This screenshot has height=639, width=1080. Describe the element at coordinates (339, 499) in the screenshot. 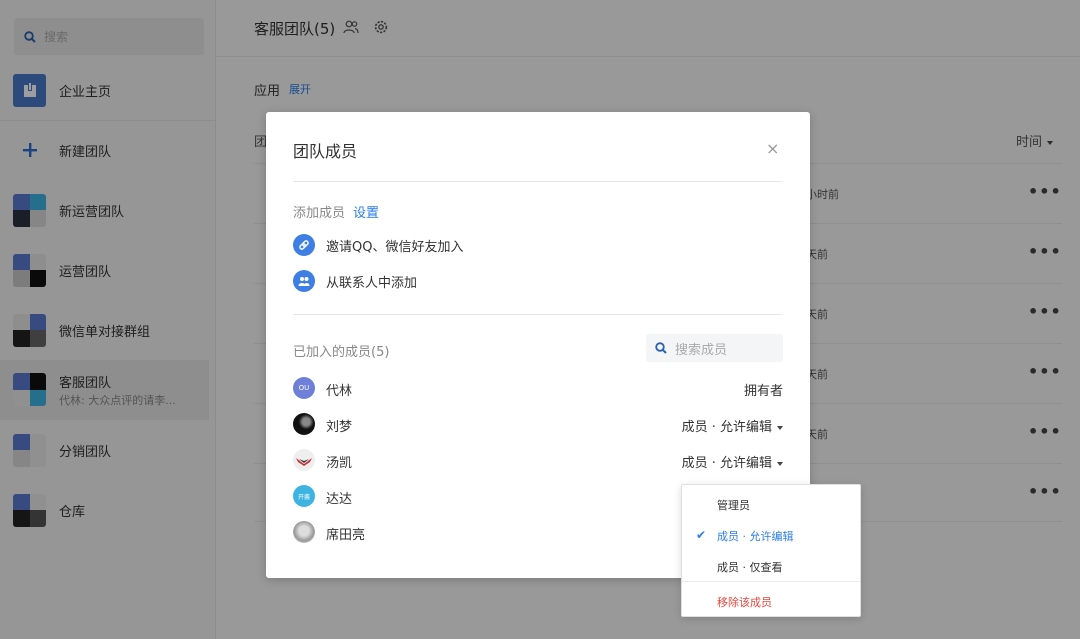

I see `member-name: 达达` at that location.